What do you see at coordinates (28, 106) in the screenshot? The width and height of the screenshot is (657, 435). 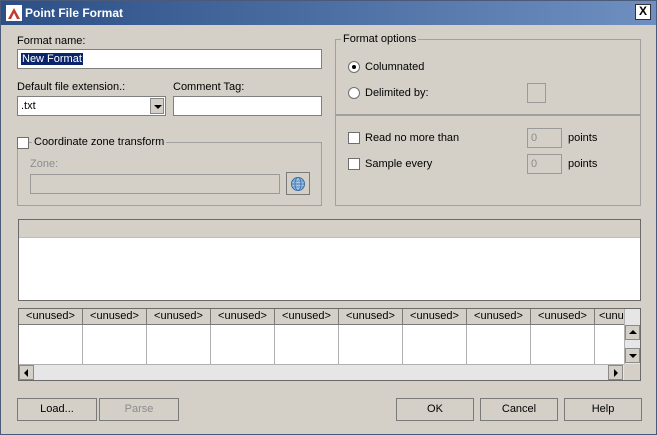 I see `default-extension-value: .txt` at bounding box center [28, 106].